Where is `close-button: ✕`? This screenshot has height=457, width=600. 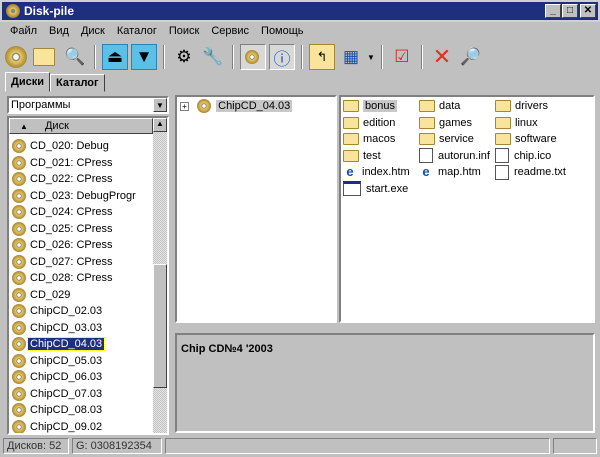 close-button: ✕ is located at coordinates (588, 11).